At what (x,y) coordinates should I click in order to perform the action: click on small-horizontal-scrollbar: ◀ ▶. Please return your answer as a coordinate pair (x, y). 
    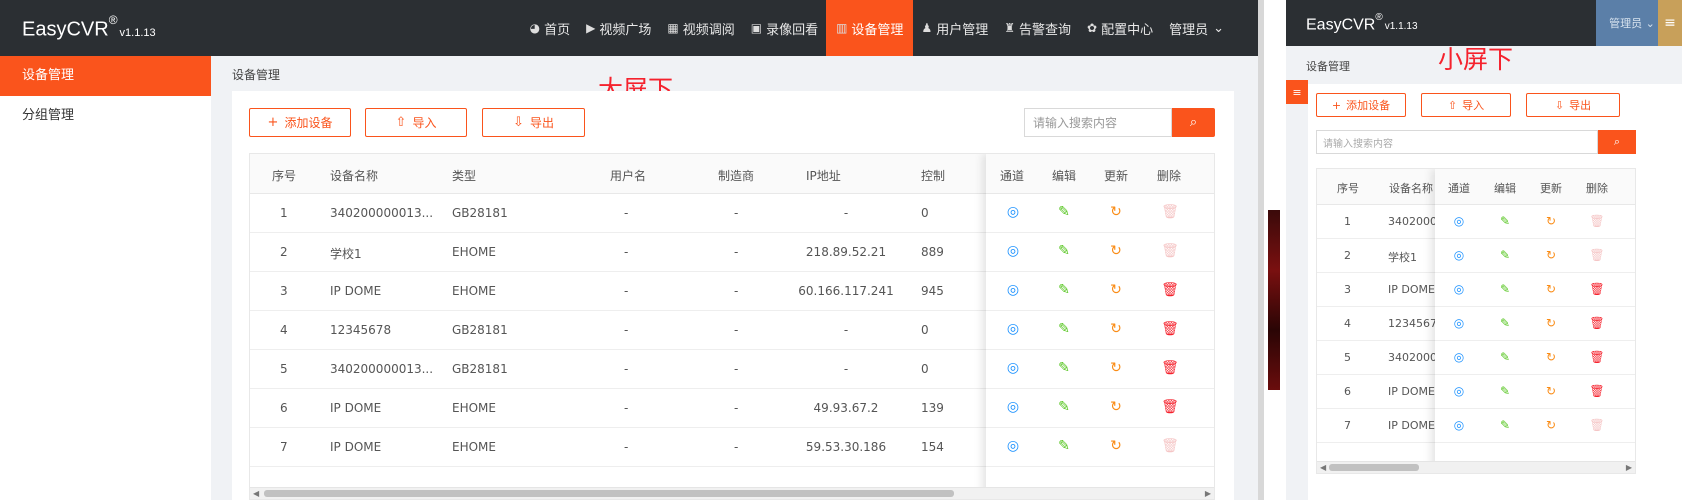
    Looking at the image, I should click on (1476, 467).